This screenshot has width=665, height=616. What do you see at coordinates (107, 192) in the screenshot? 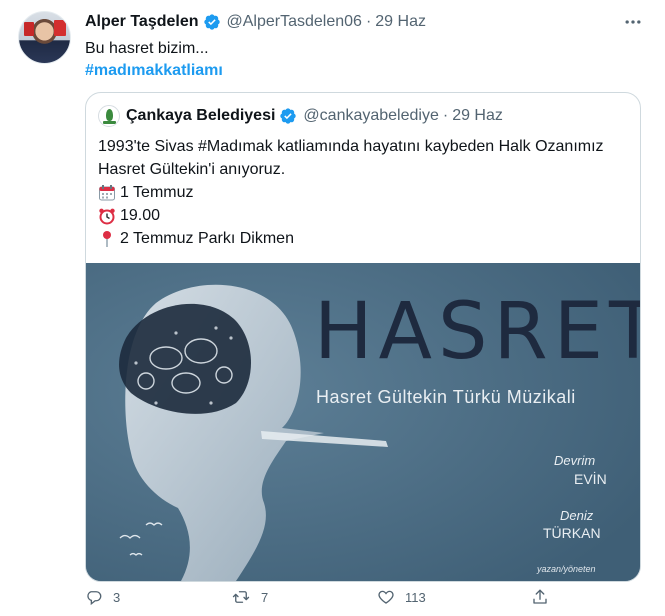
I see `calendar-emoji-icon` at bounding box center [107, 192].